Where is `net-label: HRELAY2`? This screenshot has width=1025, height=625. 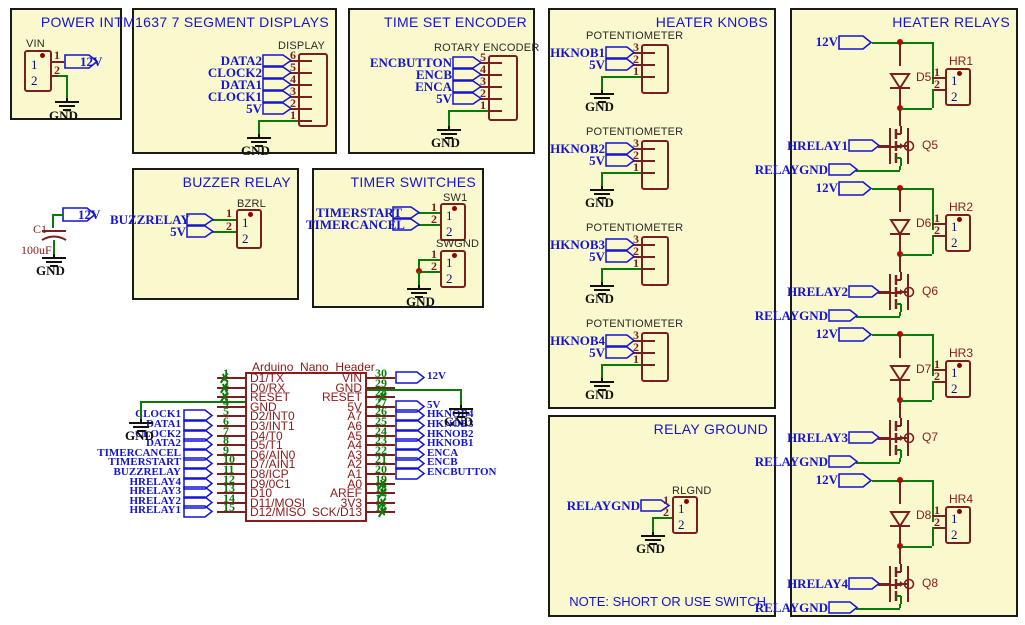
net-label: HRELAY2 is located at coordinates (817, 291).